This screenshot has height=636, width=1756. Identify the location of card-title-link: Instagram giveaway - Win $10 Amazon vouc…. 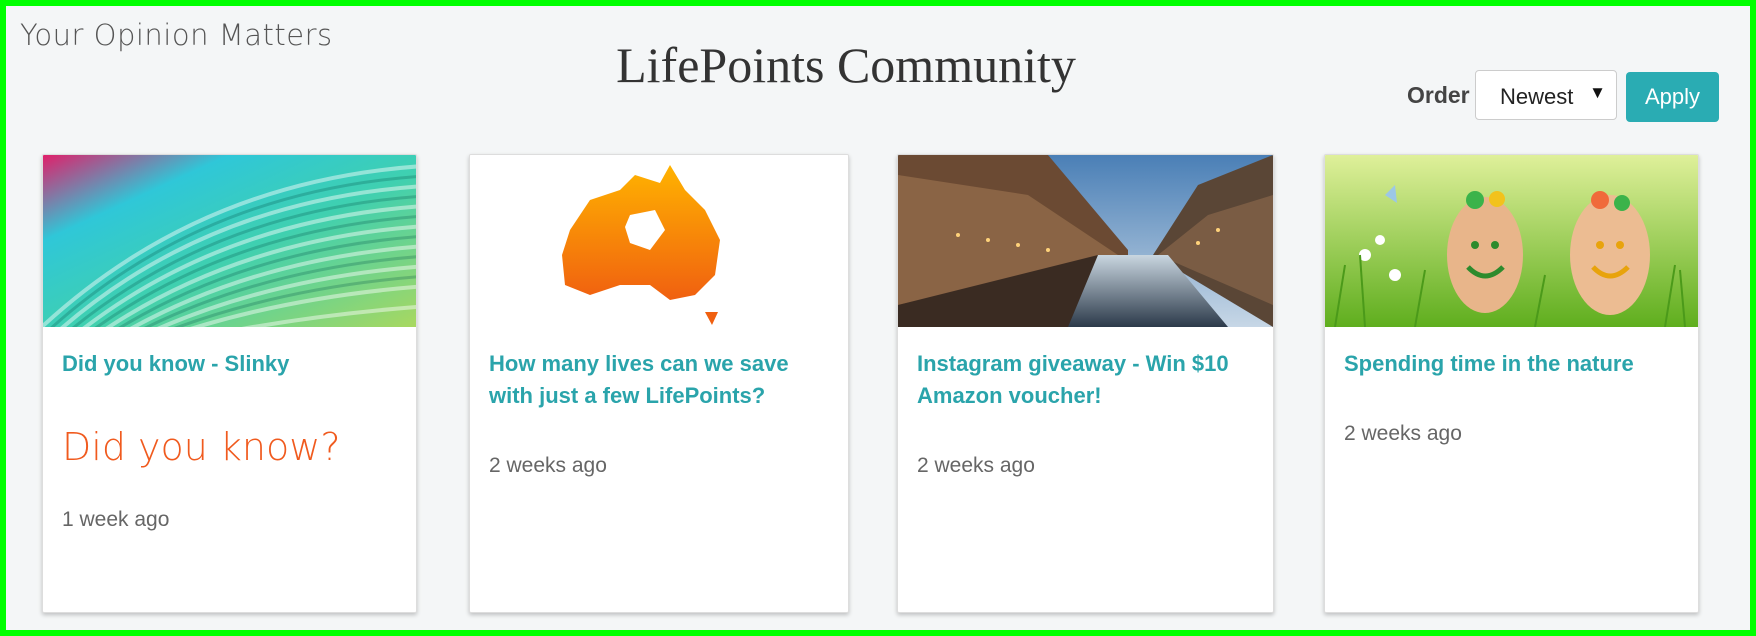
(1087, 380).